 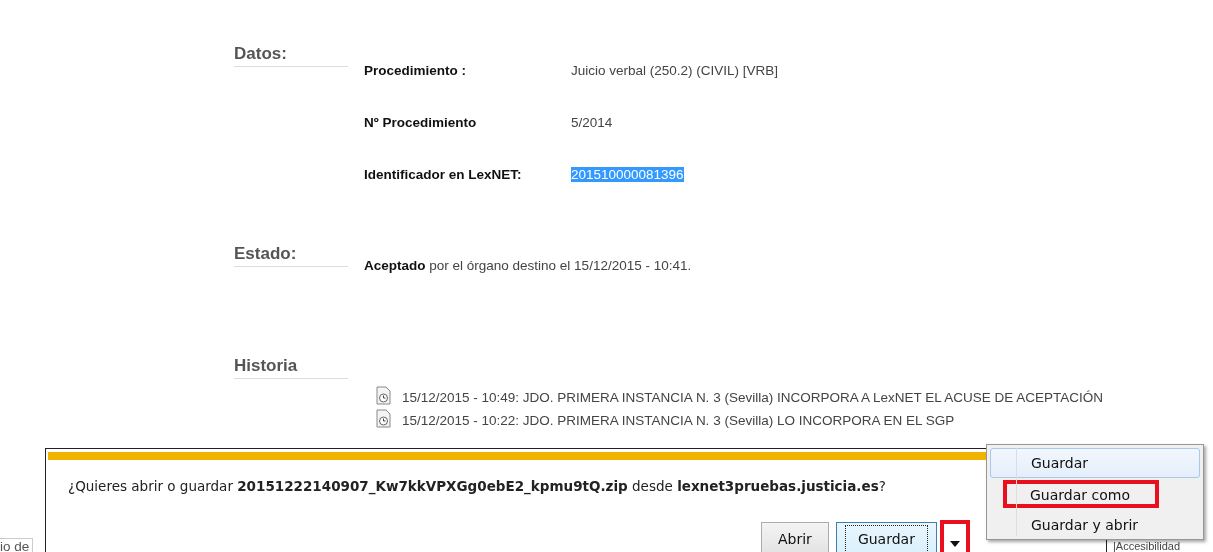 What do you see at coordinates (1095, 525) in the screenshot?
I see `menu-item: Guardar y abrir` at bounding box center [1095, 525].